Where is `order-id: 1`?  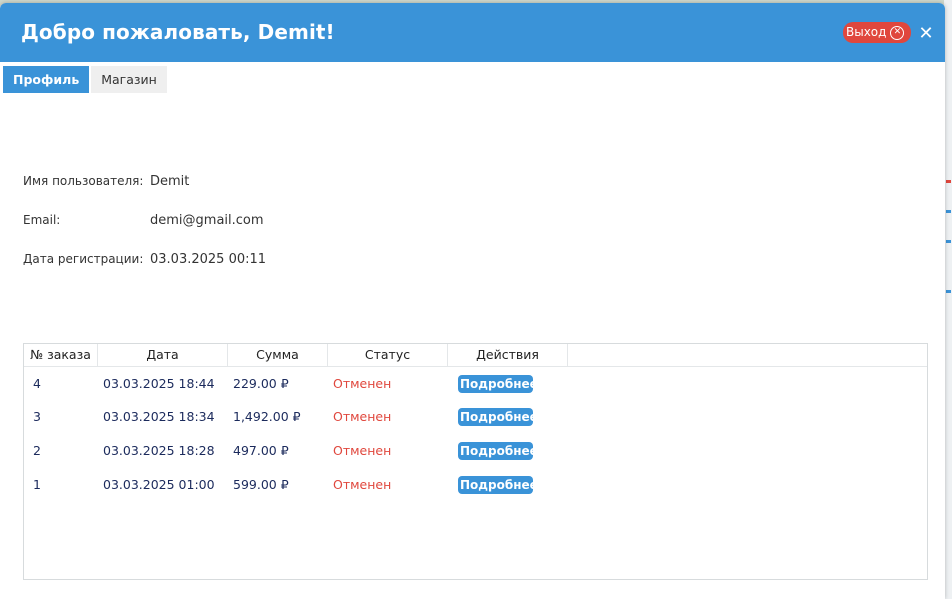 order-id: 1 is located at coordinates (37, 484).